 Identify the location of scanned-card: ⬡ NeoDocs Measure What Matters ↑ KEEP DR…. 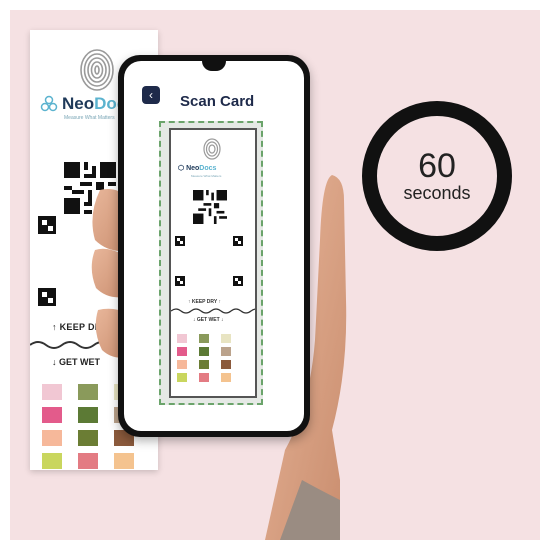
(213, 263).